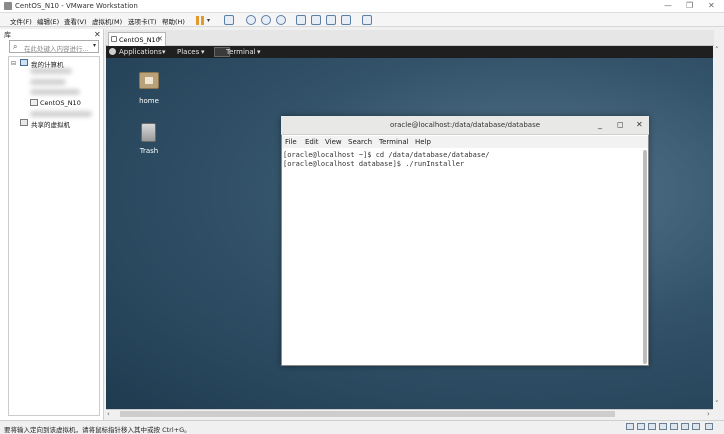  What do you see at coordinates (316, 20) in the screenshot?
I see `console-view-icon` at bounding box center [316, 20].